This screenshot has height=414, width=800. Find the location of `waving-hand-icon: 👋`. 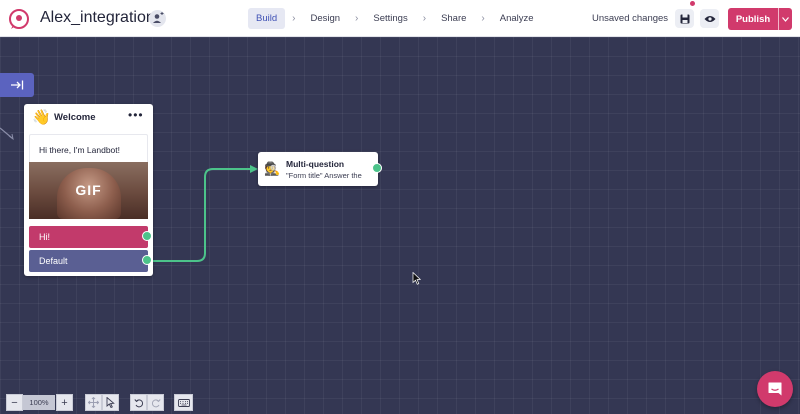

waving-hand-icon: 👋 is located at coordinates (41, 117).